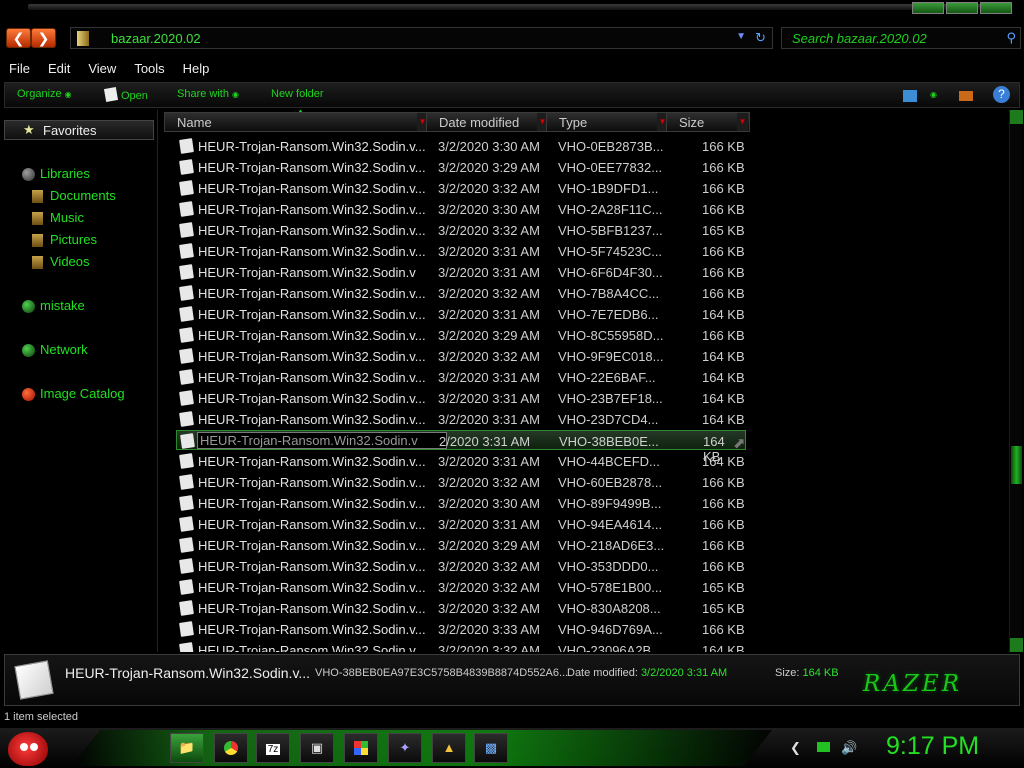  I want to click on taskbar-image-app: ▲, so click(449, 748).